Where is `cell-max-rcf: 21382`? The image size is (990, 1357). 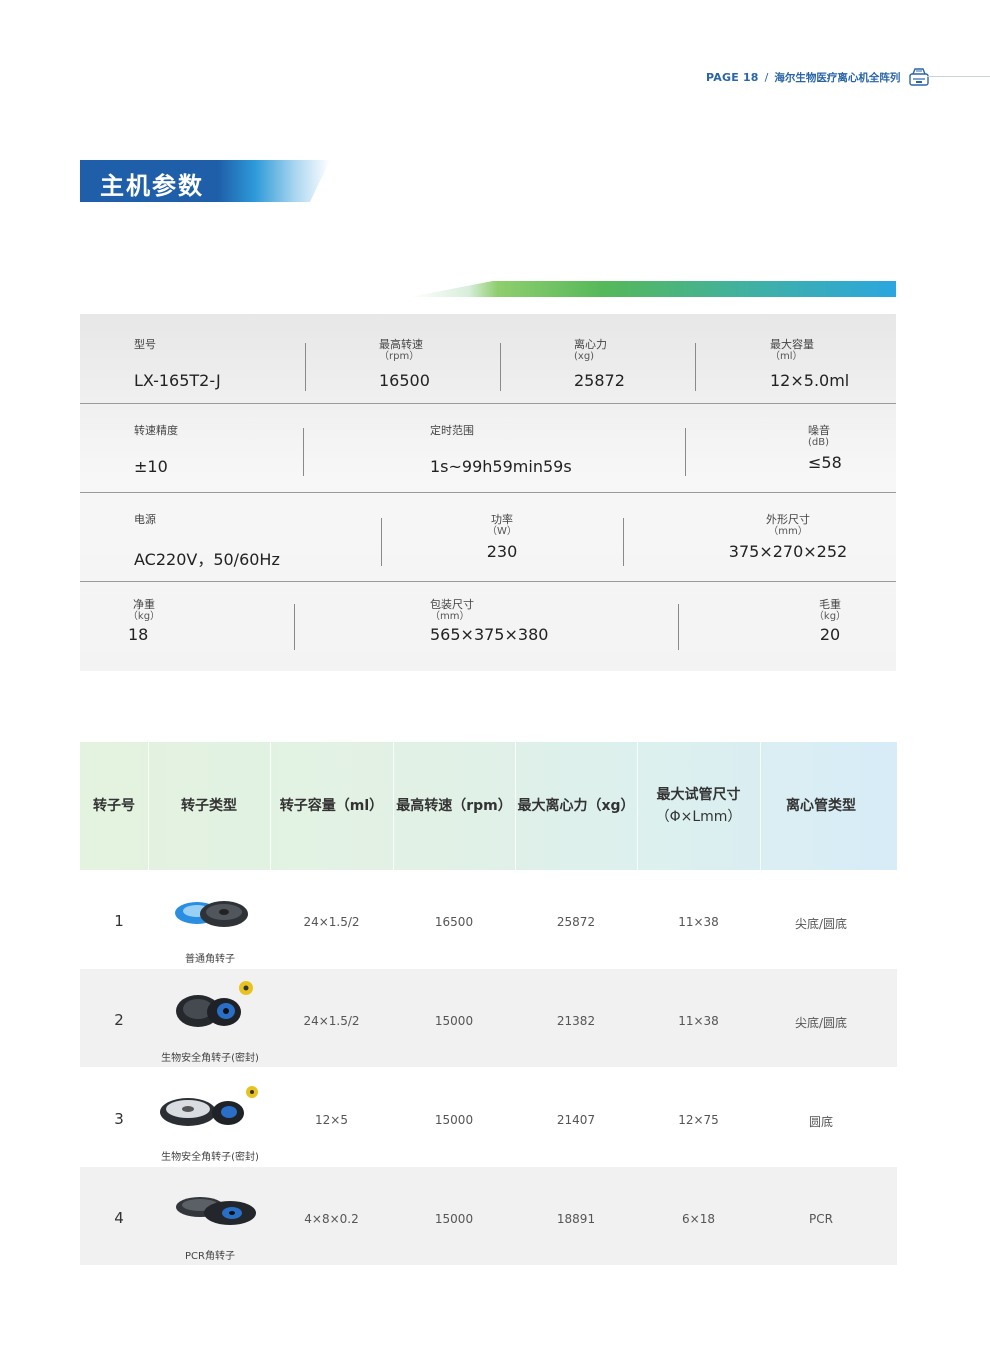 cell-max-rcf: 21382 is located at coordinates (576, 1021).